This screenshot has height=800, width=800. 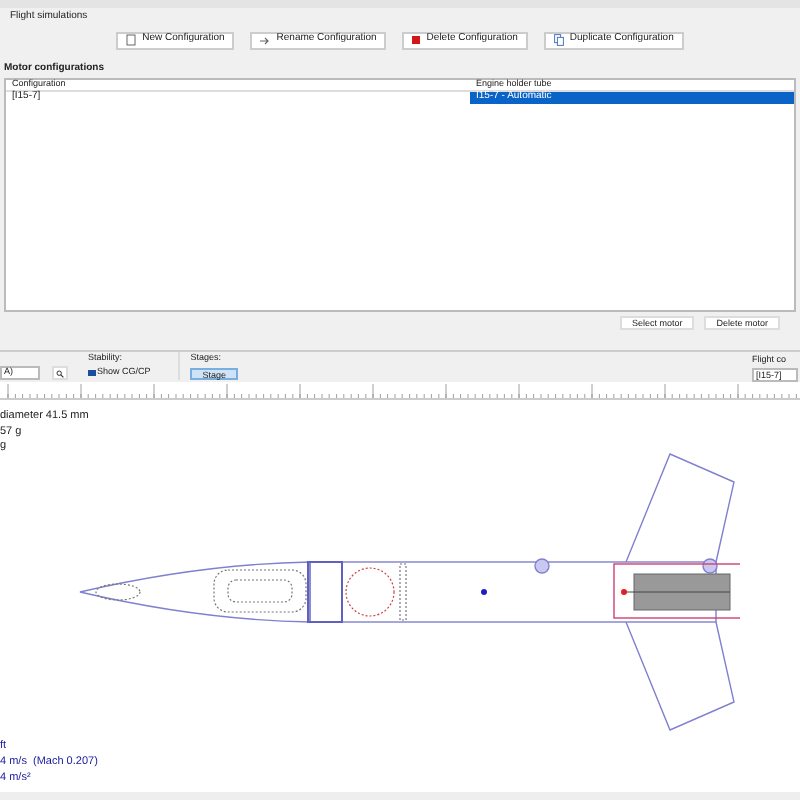 I want to click on search-button, so click(x=60, y=373).